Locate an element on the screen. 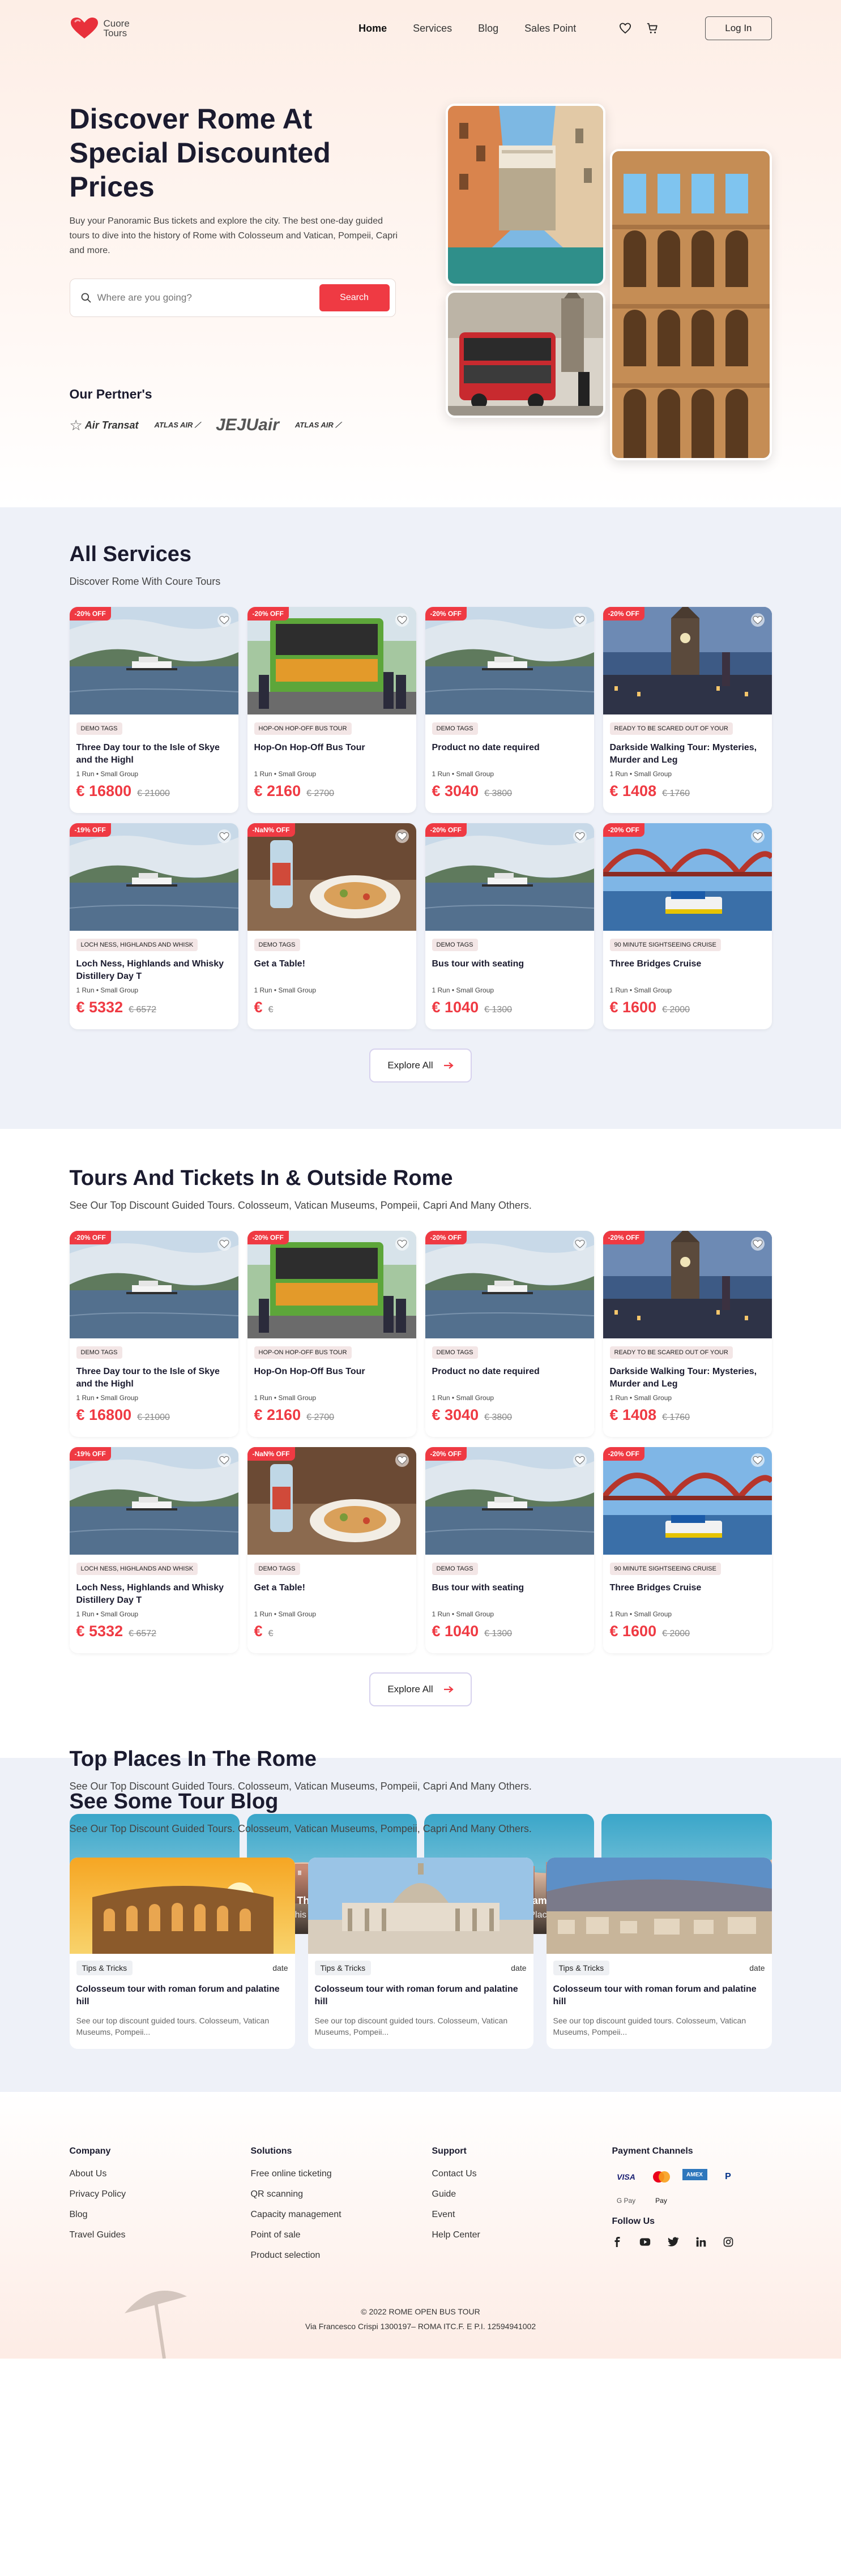 The image size is (841, 2576). footer-link-free-ticketing: Free online ticketing is located at coordinates (341, 2174).